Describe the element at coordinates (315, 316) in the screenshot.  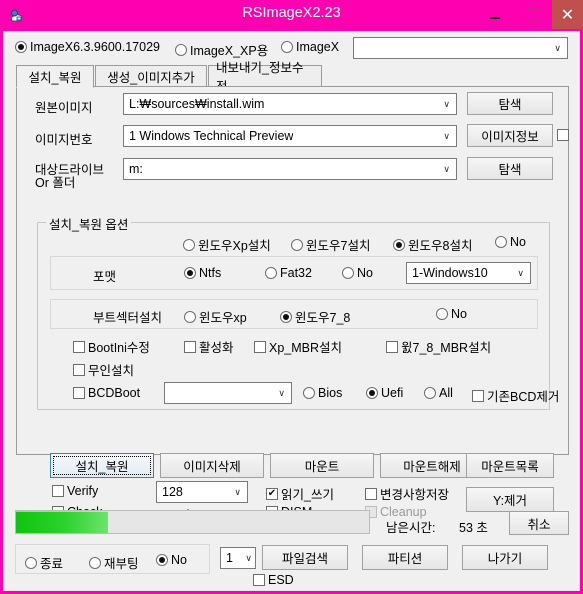
I see `radio-bootsector-win7-8: 윈도우7_8` at that location.